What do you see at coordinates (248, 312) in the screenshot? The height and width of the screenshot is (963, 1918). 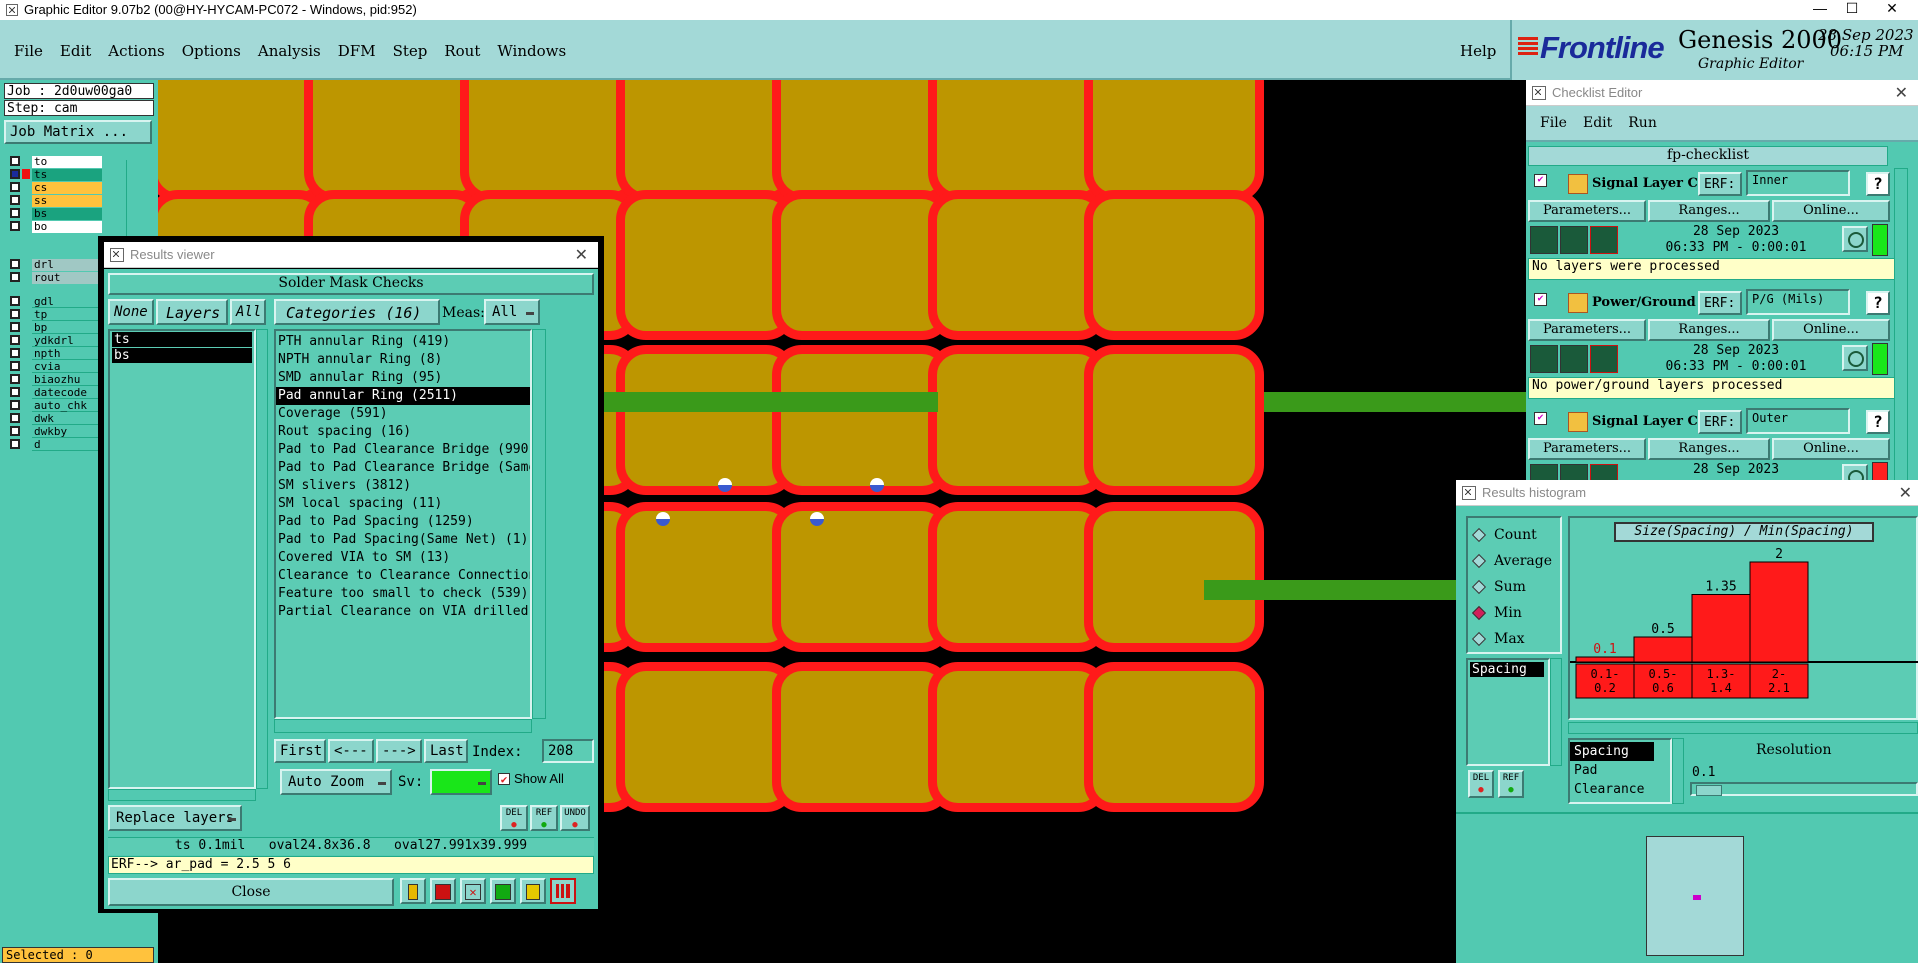 I see `all-layers-button: All` at bounding box center [248, 312].